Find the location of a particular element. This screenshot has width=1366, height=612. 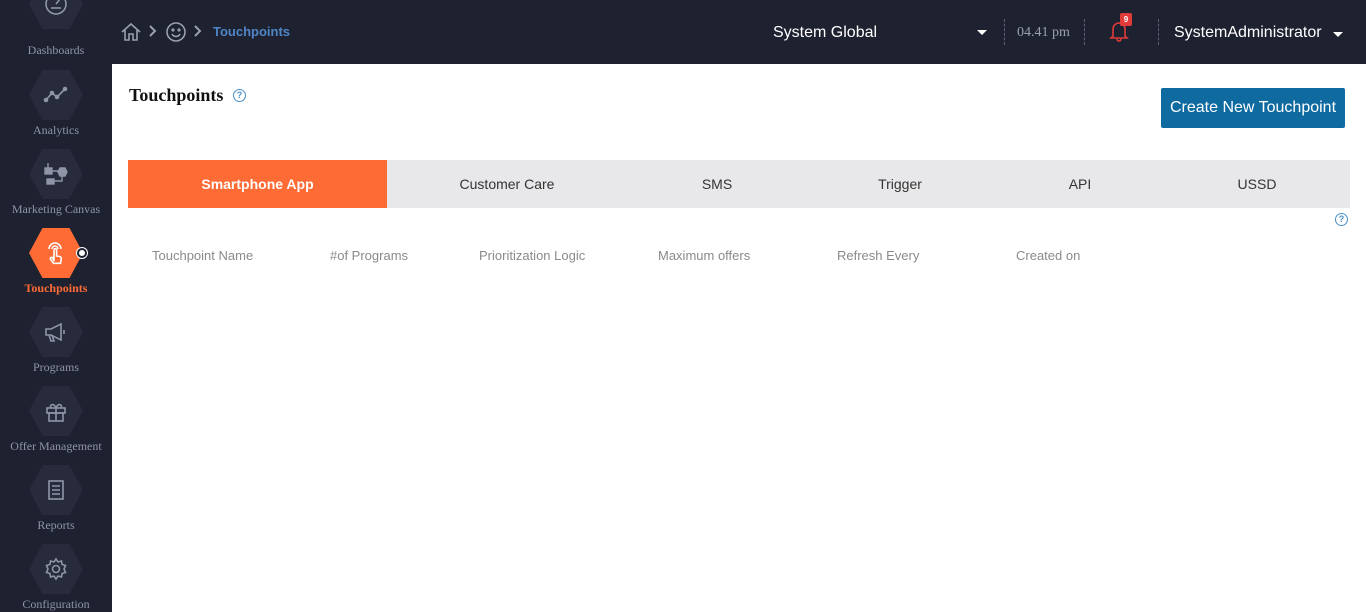

tap-hand-icon is located at coordinates (56, 253).